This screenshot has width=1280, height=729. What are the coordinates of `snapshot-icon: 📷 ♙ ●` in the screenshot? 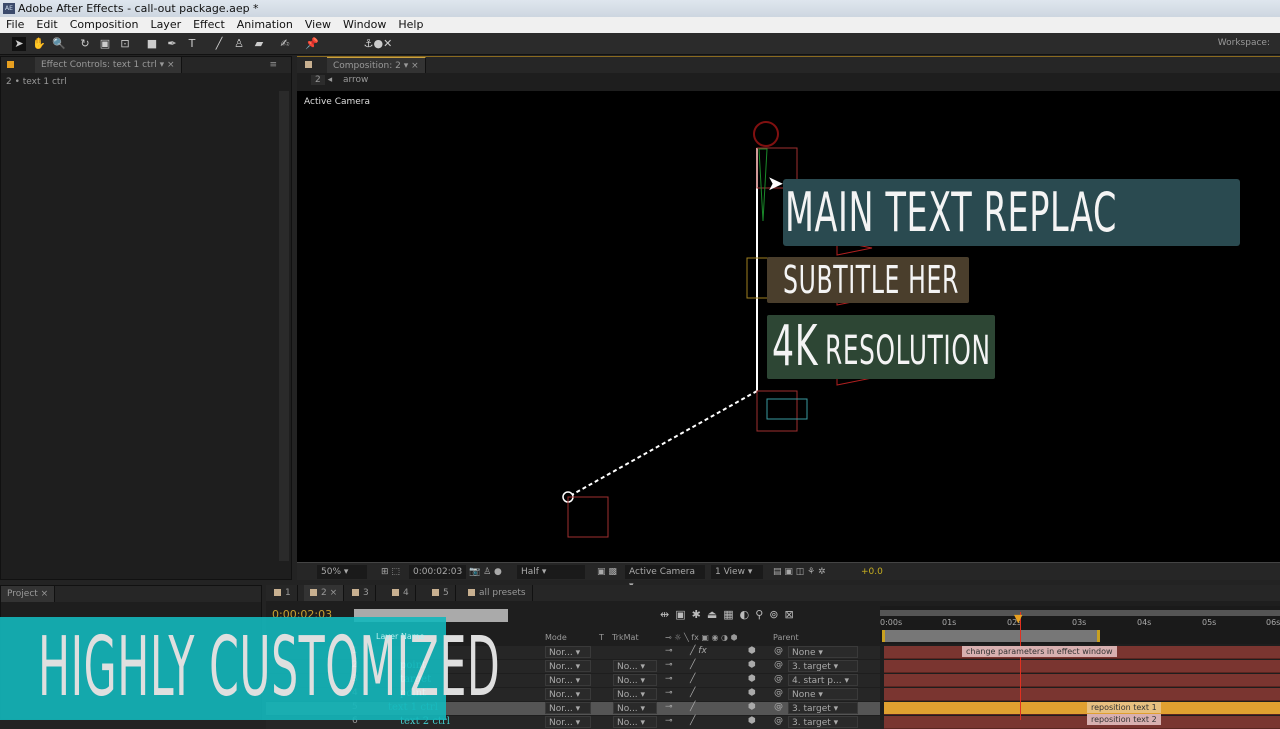 It's located at (485, 572).